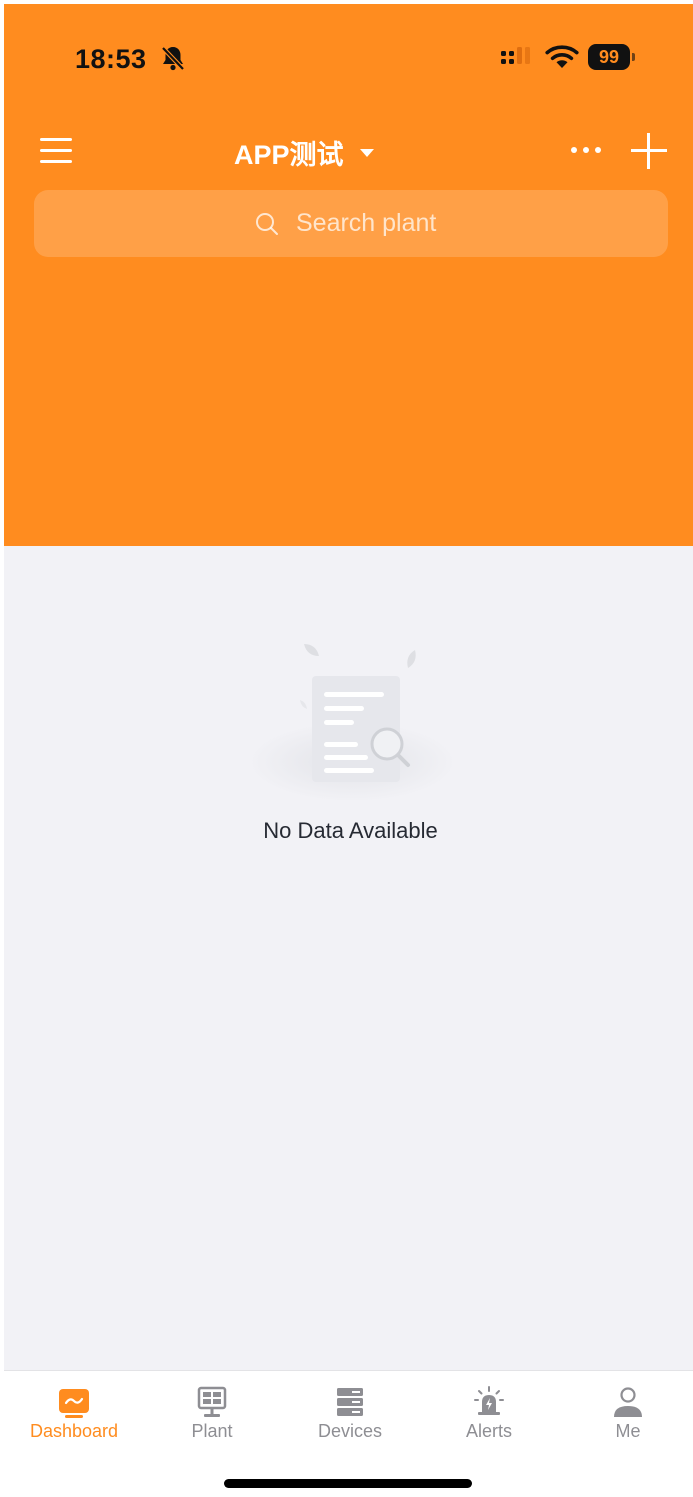 This screenshot has width=693, height=1497. I want to click on dashboard-icon, so click(74, 1402).